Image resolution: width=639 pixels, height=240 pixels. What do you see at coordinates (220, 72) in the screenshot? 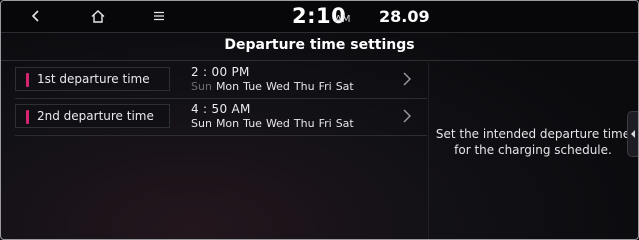
I see `departure-time: 2 : 00 PM` at bounding box center [220, 72].